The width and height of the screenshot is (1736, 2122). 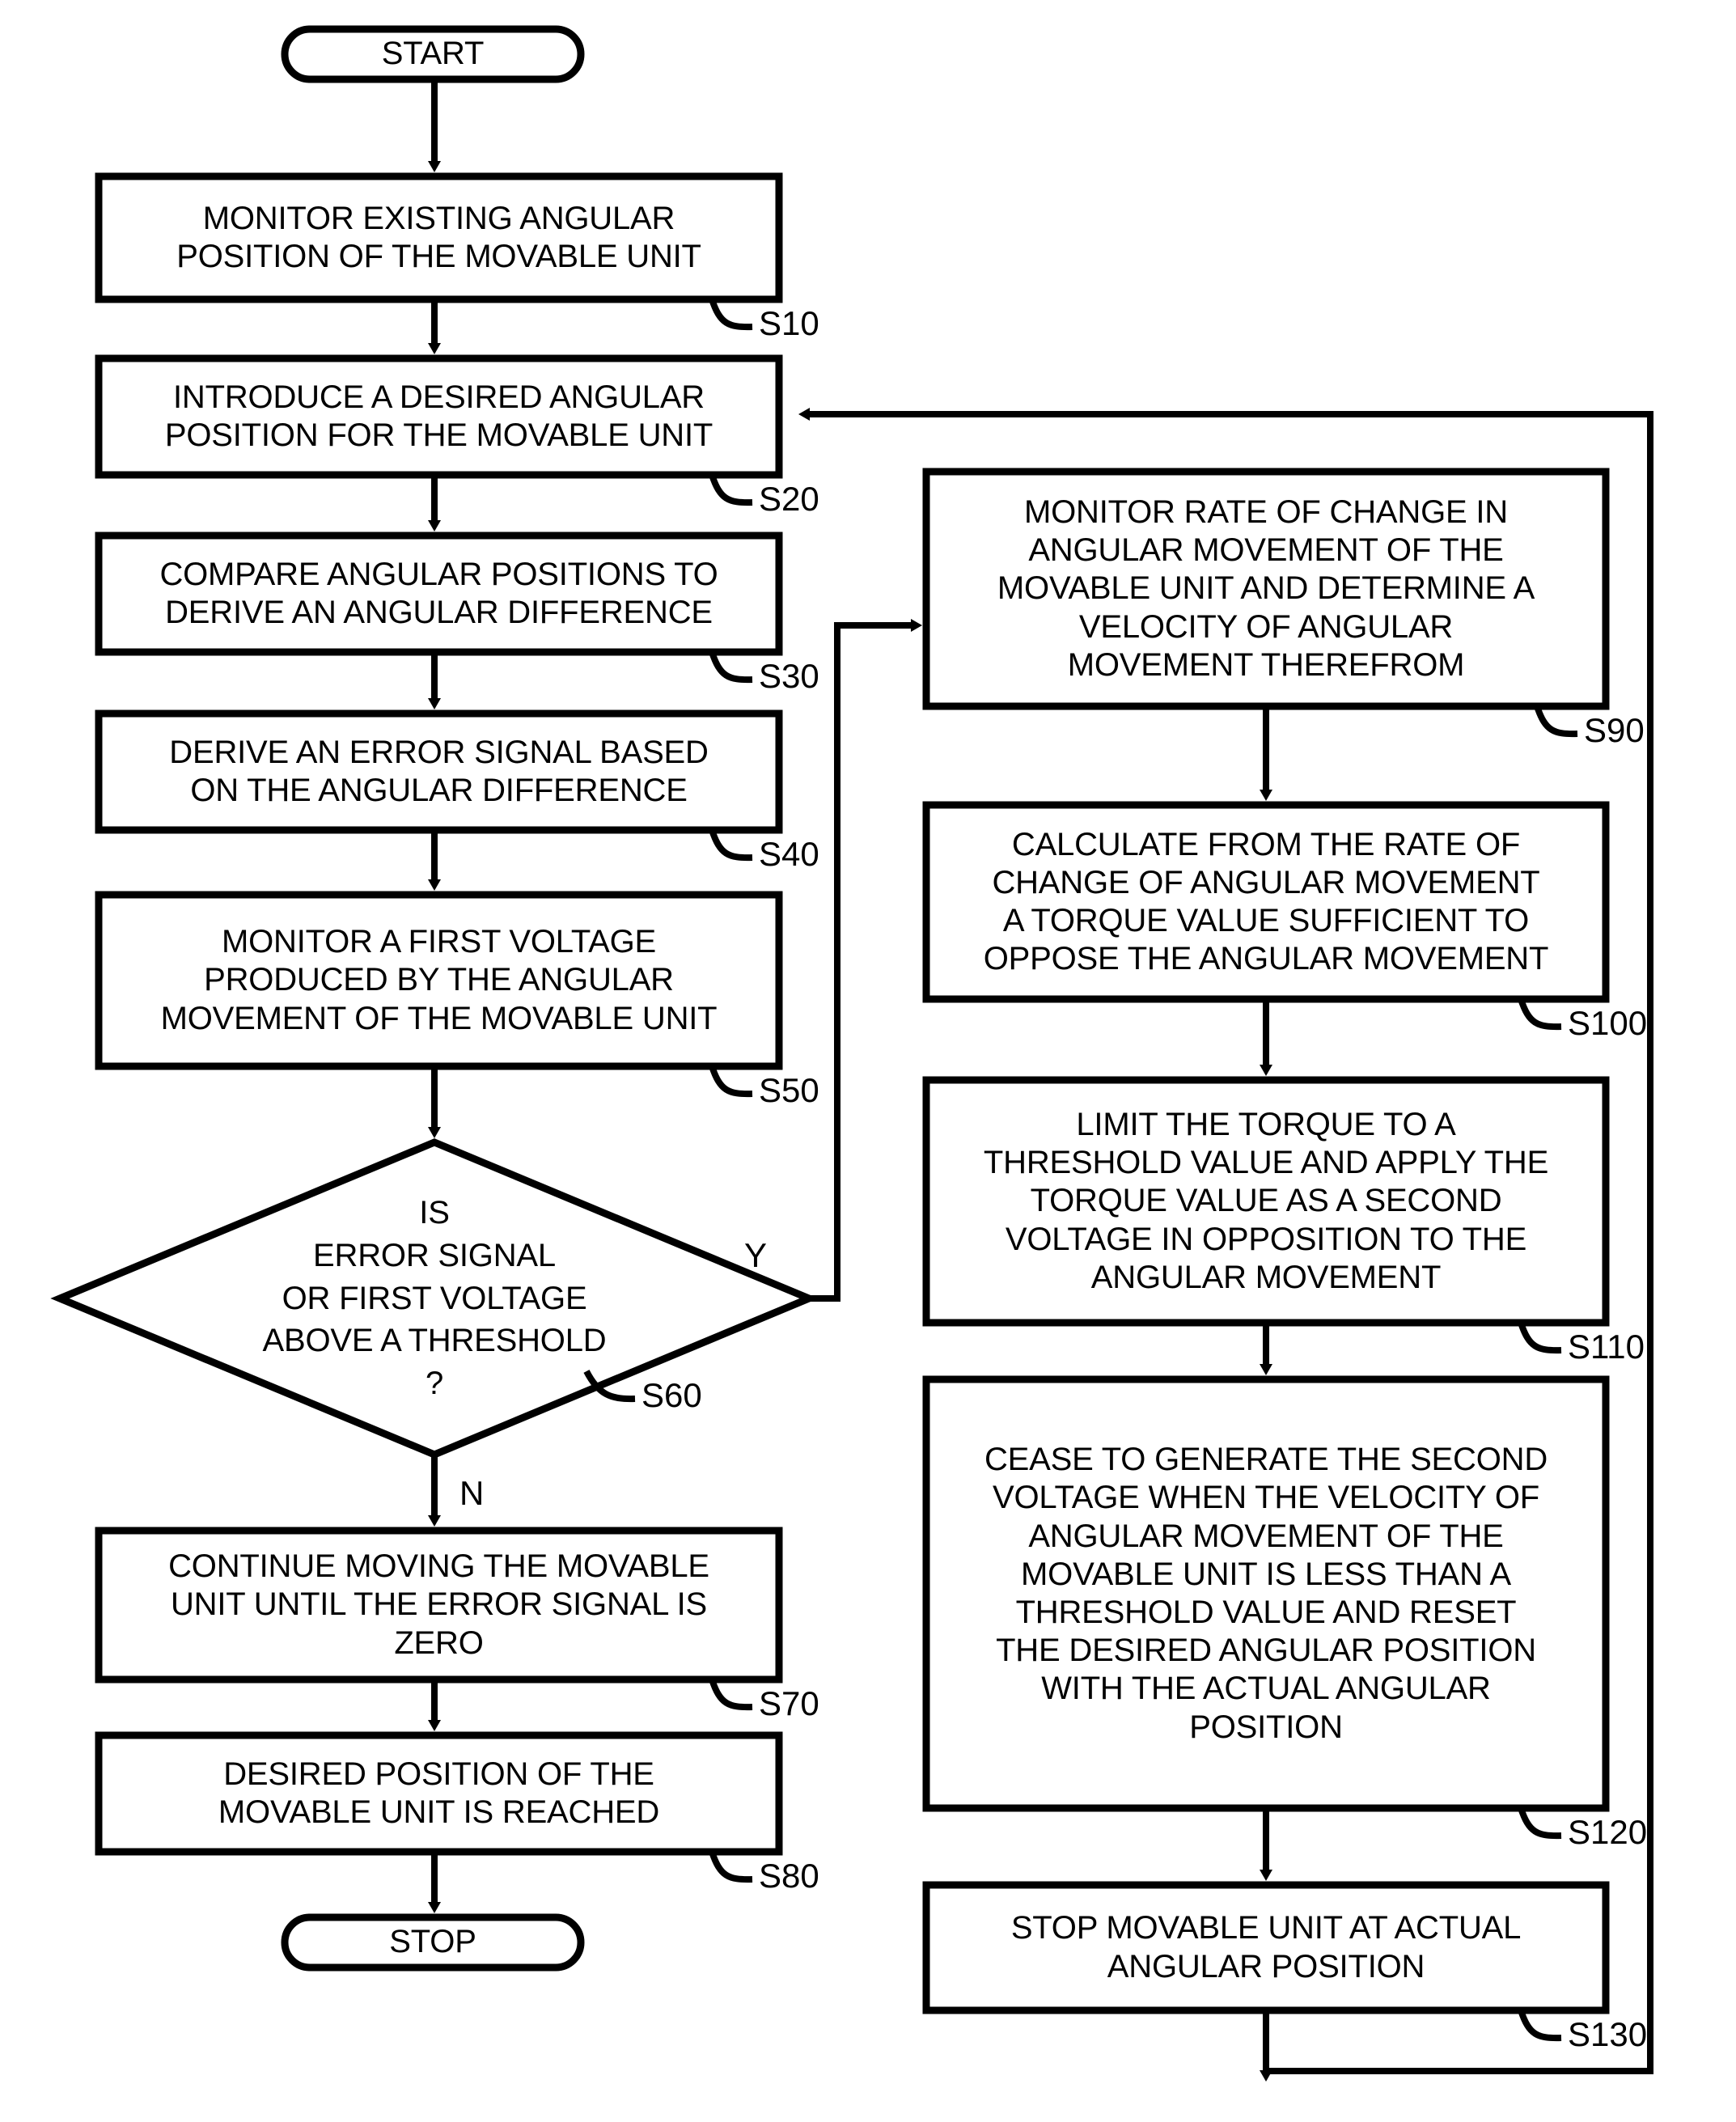 What do you see at coordinates (731, 667) in the screenshot?
I see `leader-s30` at bounding box center [731, 667].